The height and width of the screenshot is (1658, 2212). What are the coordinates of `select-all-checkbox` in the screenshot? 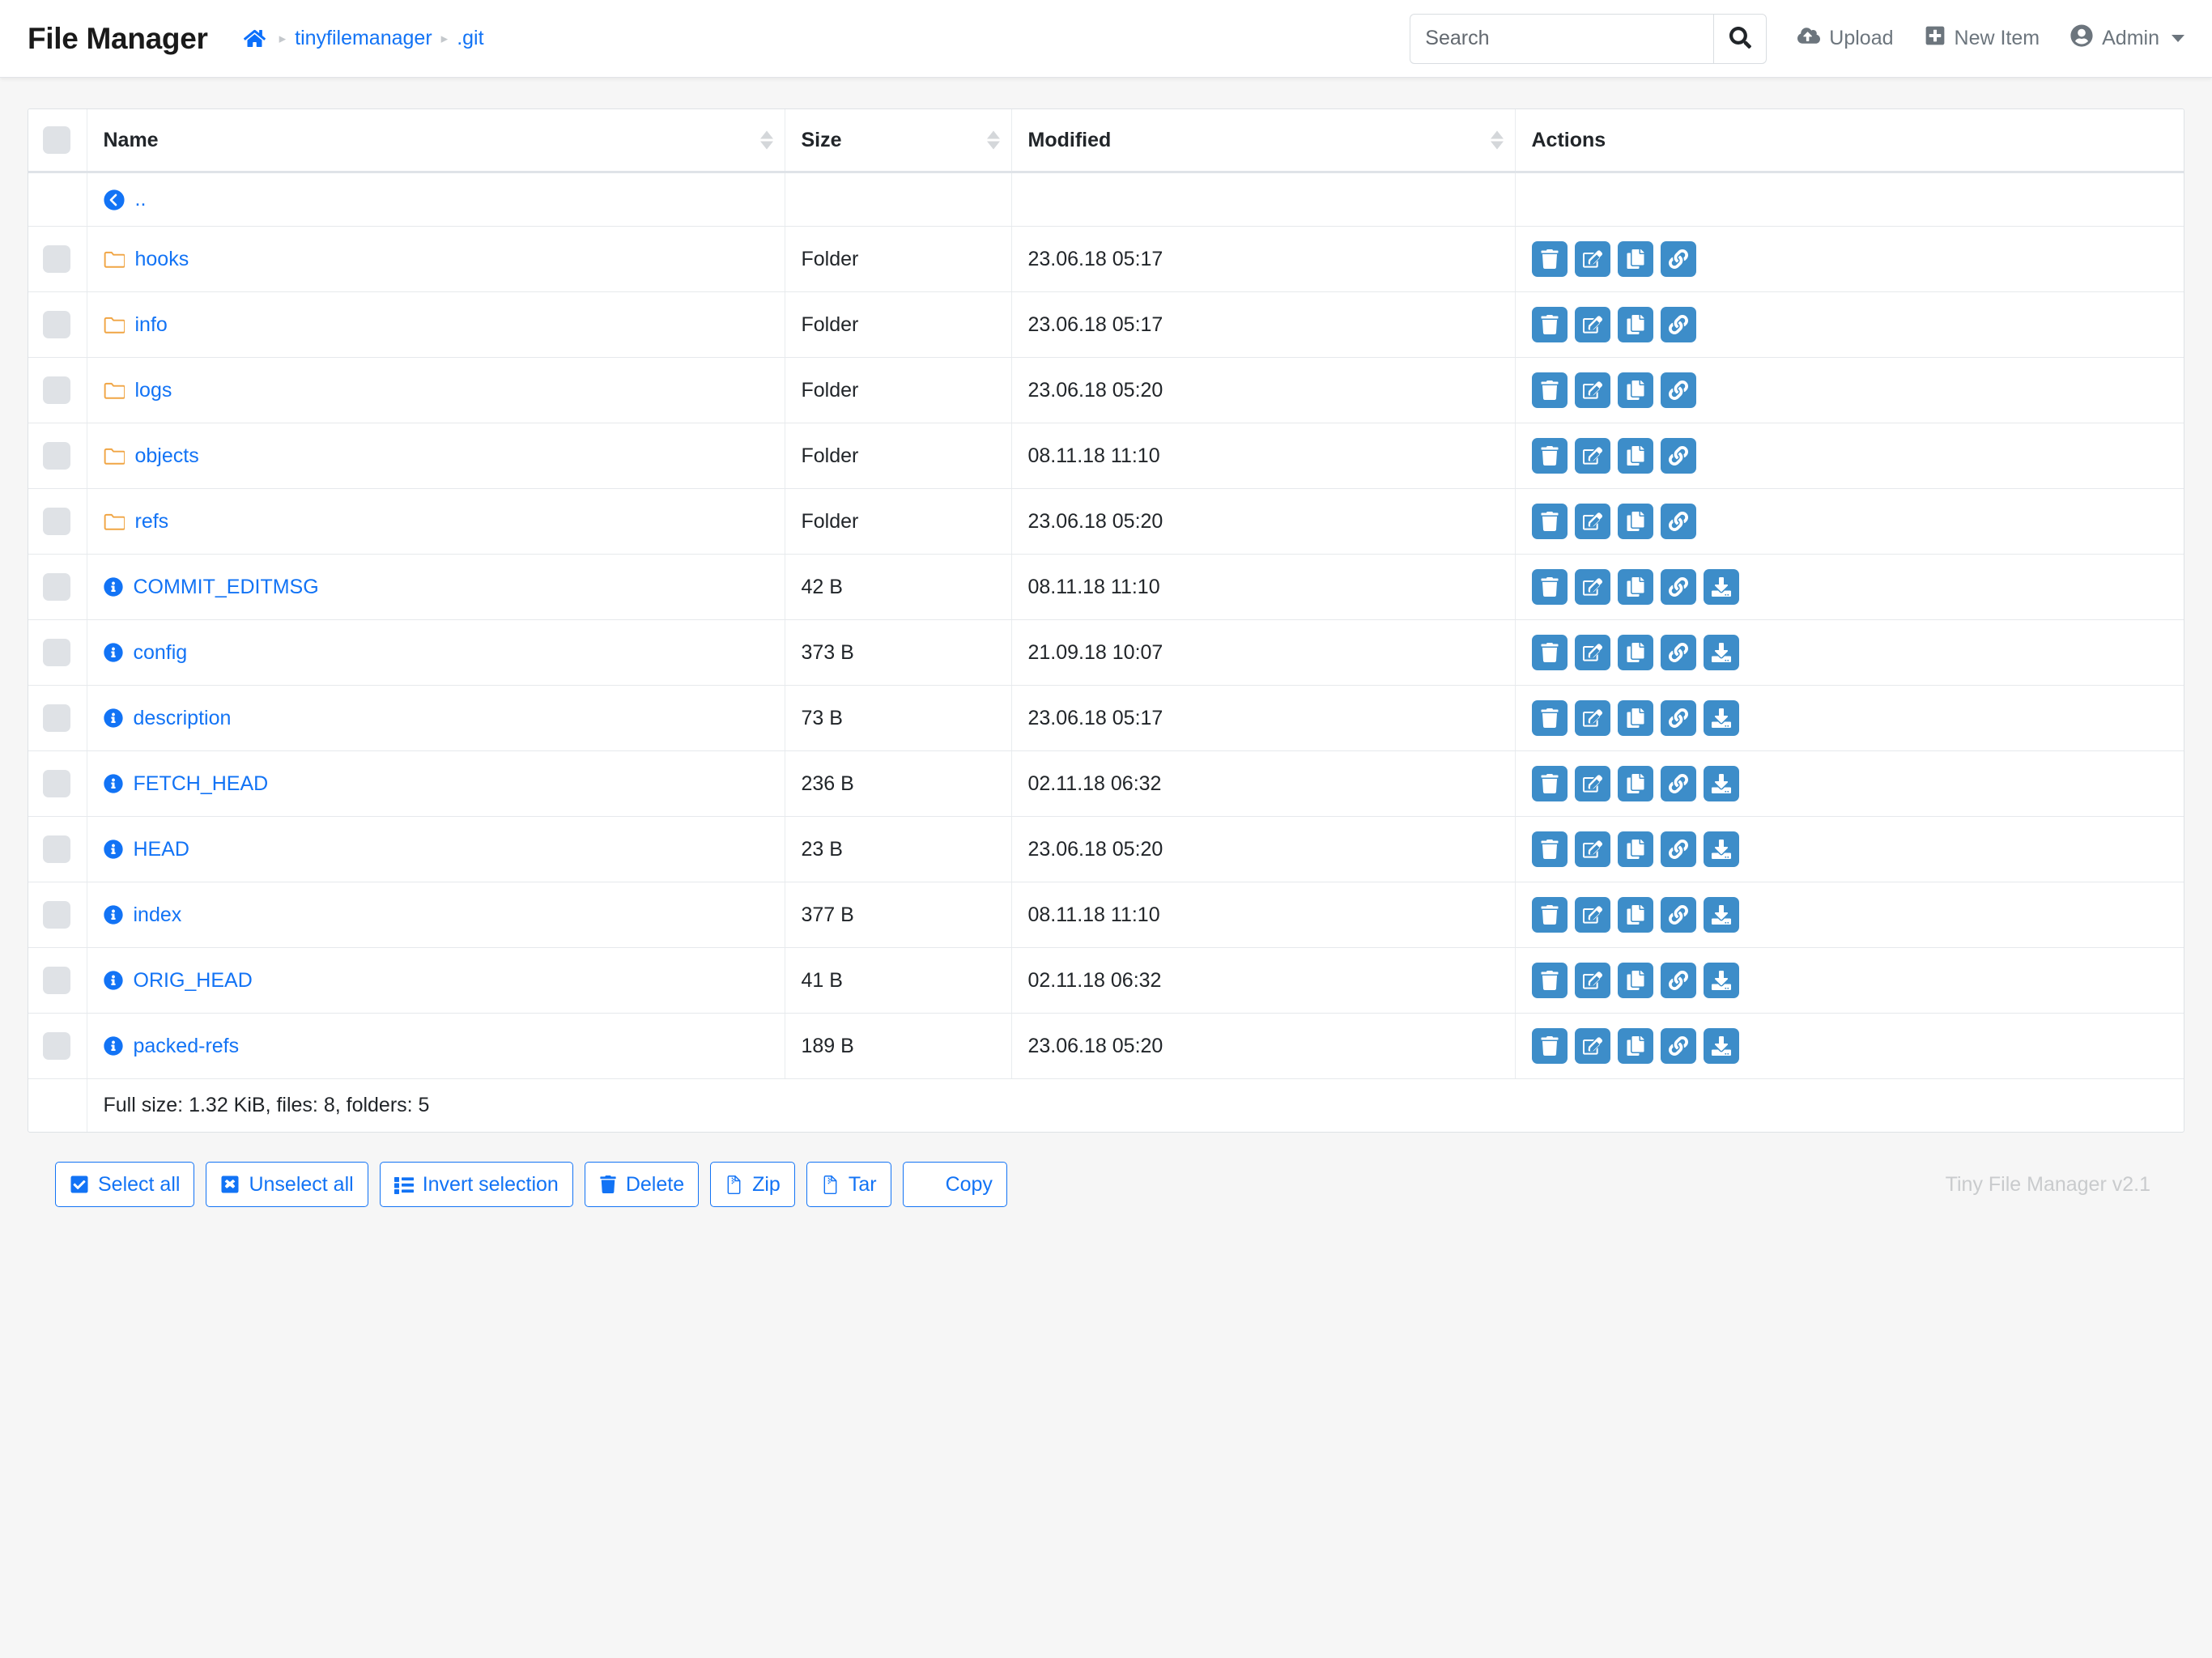 It's located at (56, 140).